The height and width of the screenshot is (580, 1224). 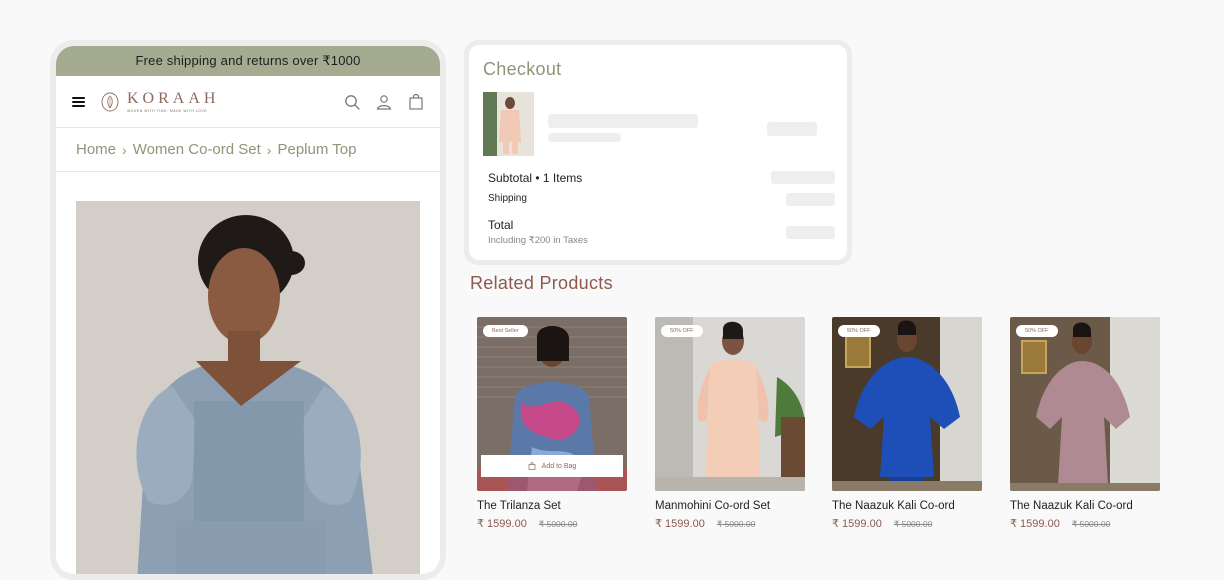 I want to click on brand-logo: KORAAH WOVEN WITH TIME, MADE WITH LOVE, so click(x=160, y=101).